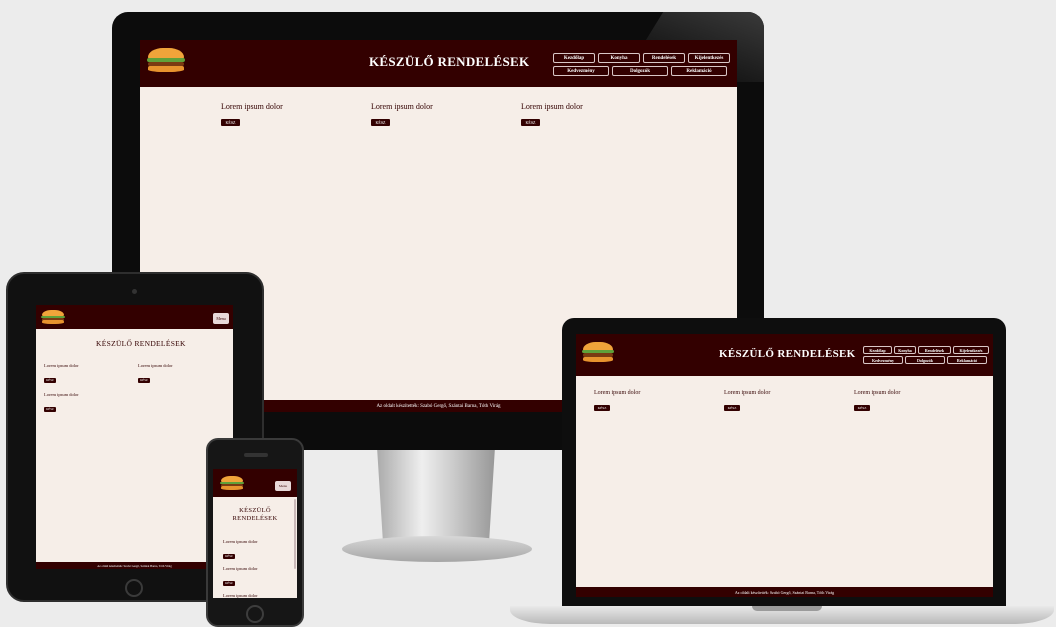  What do you see at coordinates (295, 534) in the screenshot?
I see `phone-scrollbar` at bounding box center [295, 534].